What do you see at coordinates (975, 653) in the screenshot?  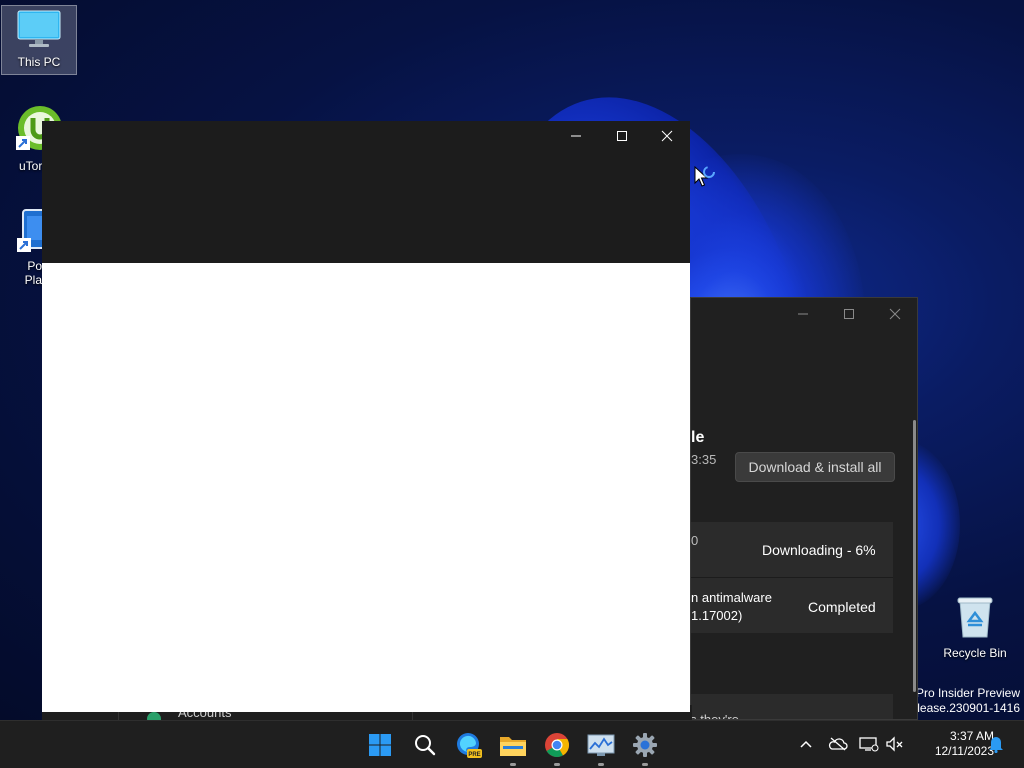 I see `desktop-icon-label: Recycle Bin` at bounding box center [975, 653].